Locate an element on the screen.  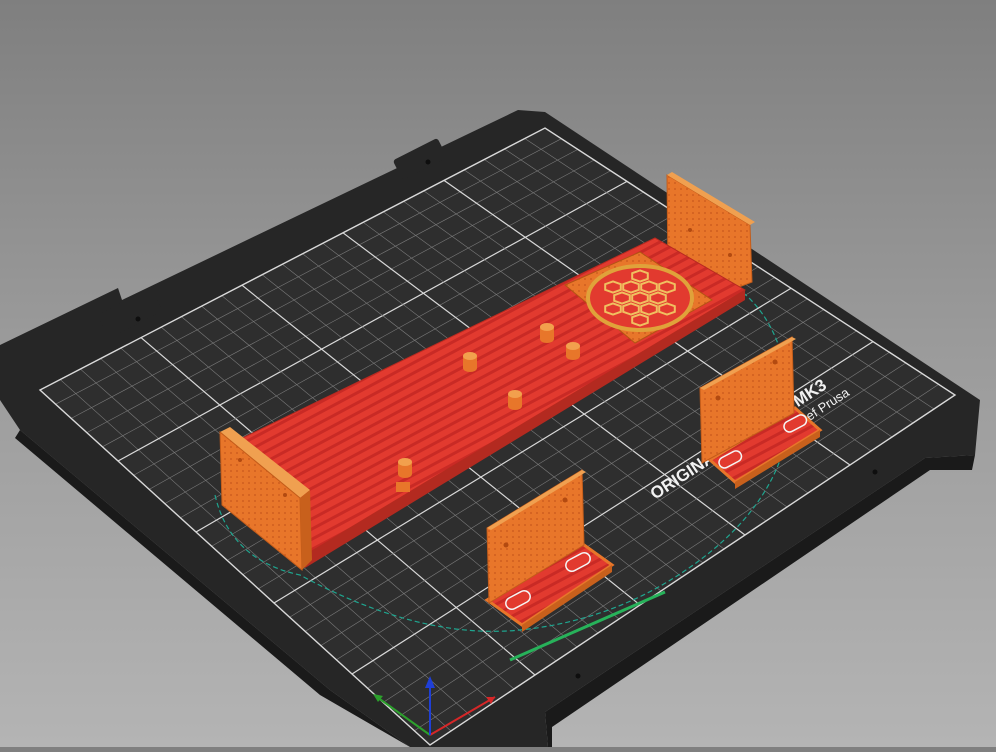
small-tab is located at coordinates (403, 487).